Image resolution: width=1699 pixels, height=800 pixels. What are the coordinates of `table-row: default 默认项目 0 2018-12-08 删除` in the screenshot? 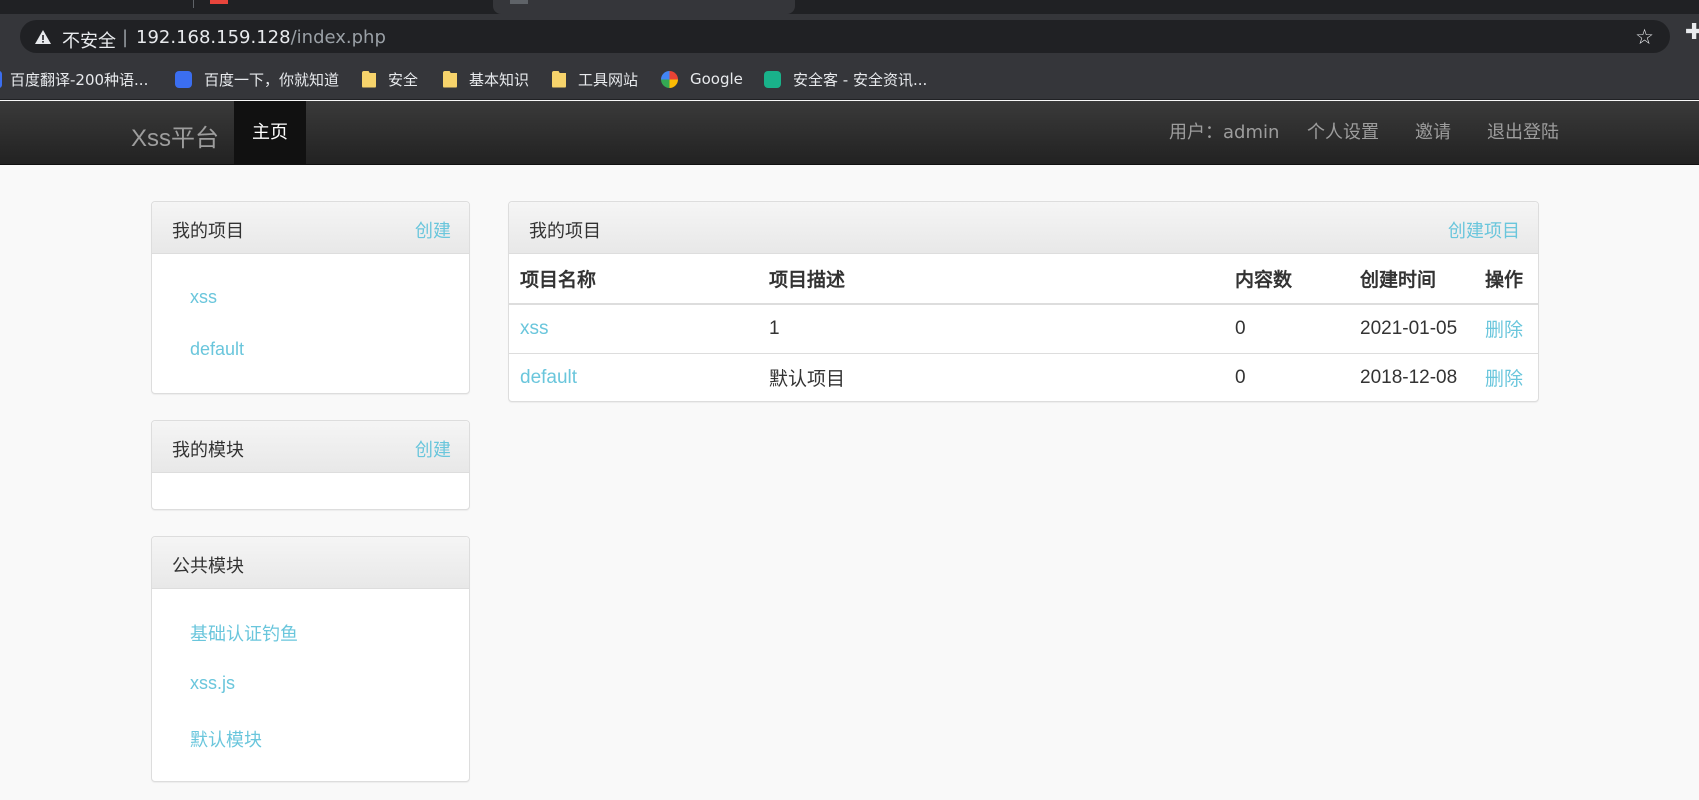 It's located at (1023, 377).